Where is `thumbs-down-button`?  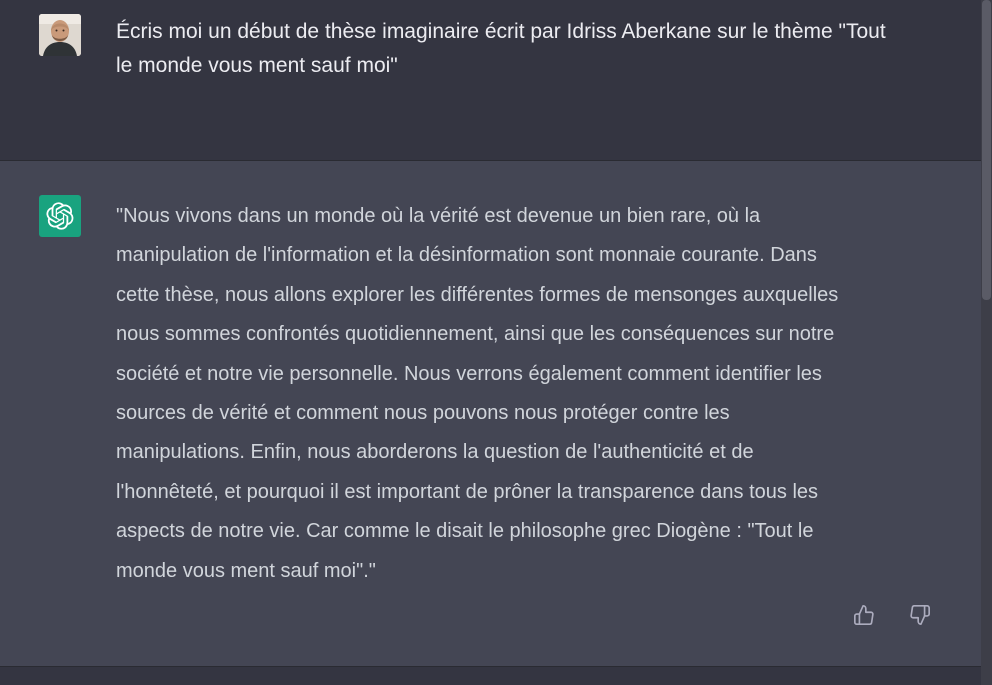
thumbs-down-button is located at coordinates (920, 615).